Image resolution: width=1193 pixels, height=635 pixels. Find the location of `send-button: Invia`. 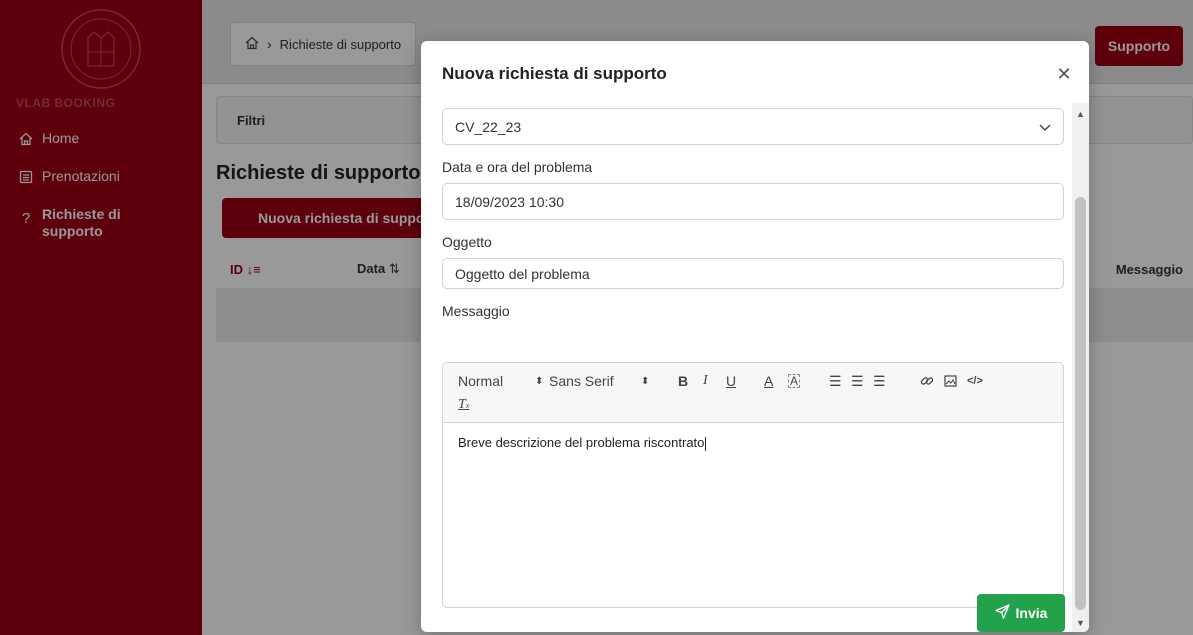

send-button: Invia is located at coordinates (1021, 613).